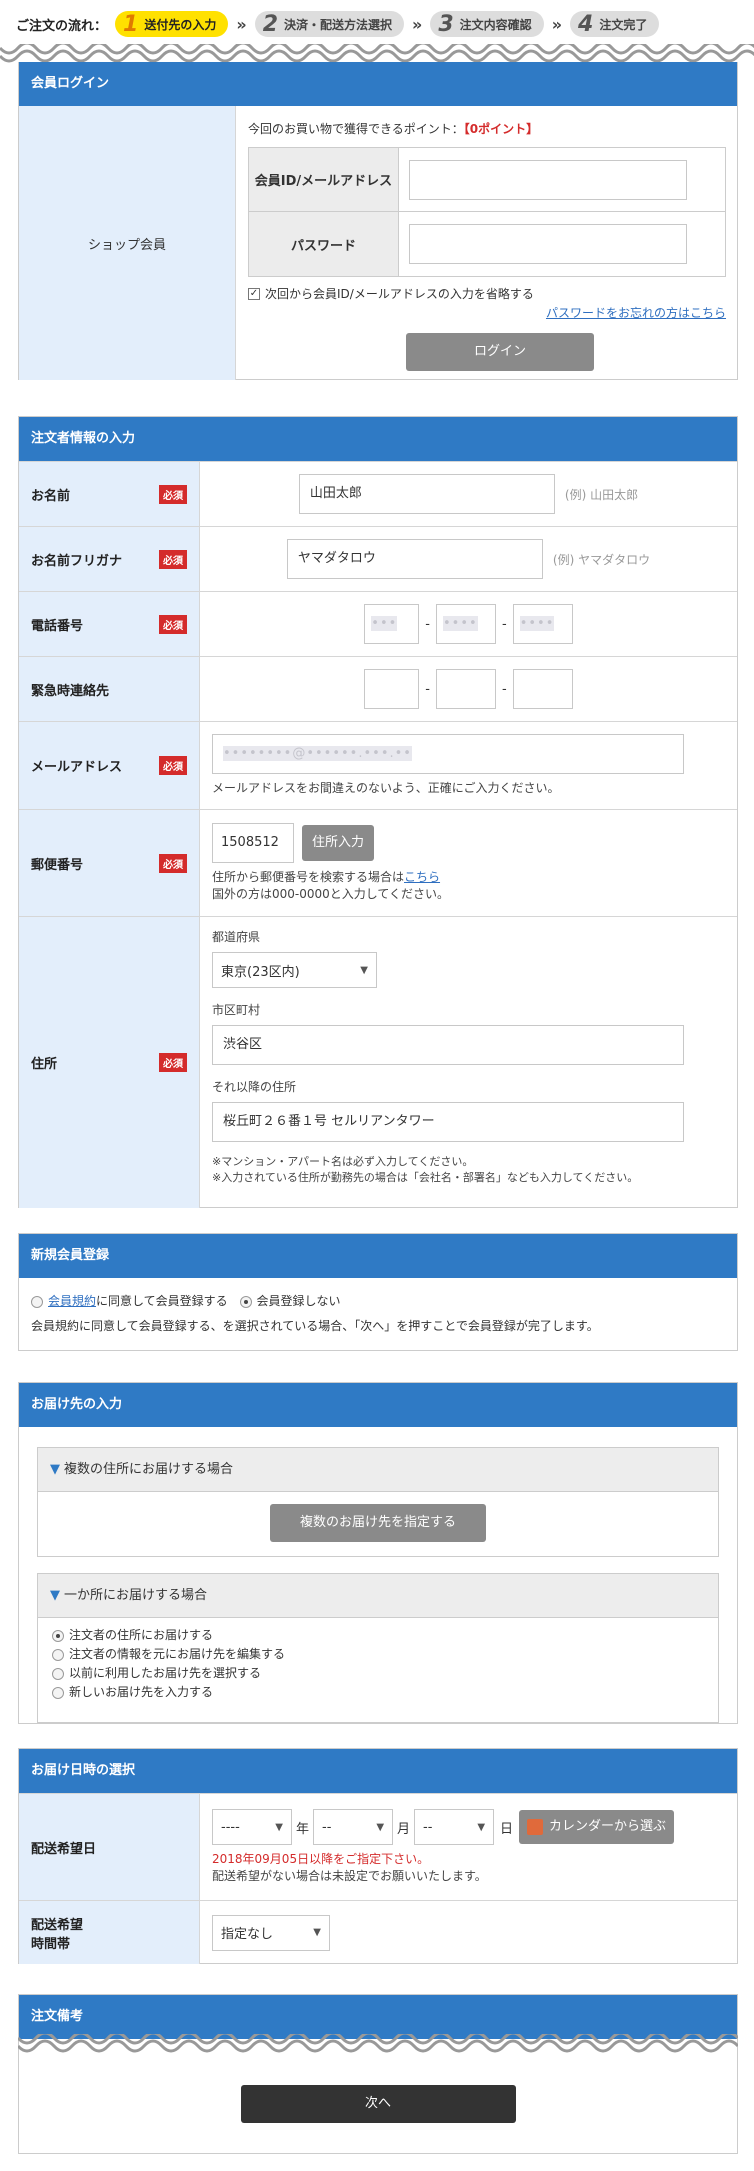 The height and width of the screenshot is (2171, 754). Describe the element at coordinates (623, 24) in the screenshot. I see `step-label: 注文完了` at that location.